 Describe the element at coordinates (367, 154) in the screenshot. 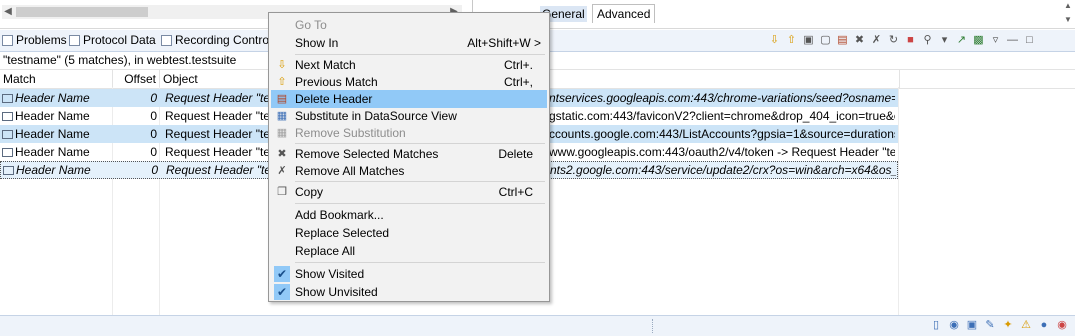

I see `menu-item-label: Remove Selected Matches` at that location.